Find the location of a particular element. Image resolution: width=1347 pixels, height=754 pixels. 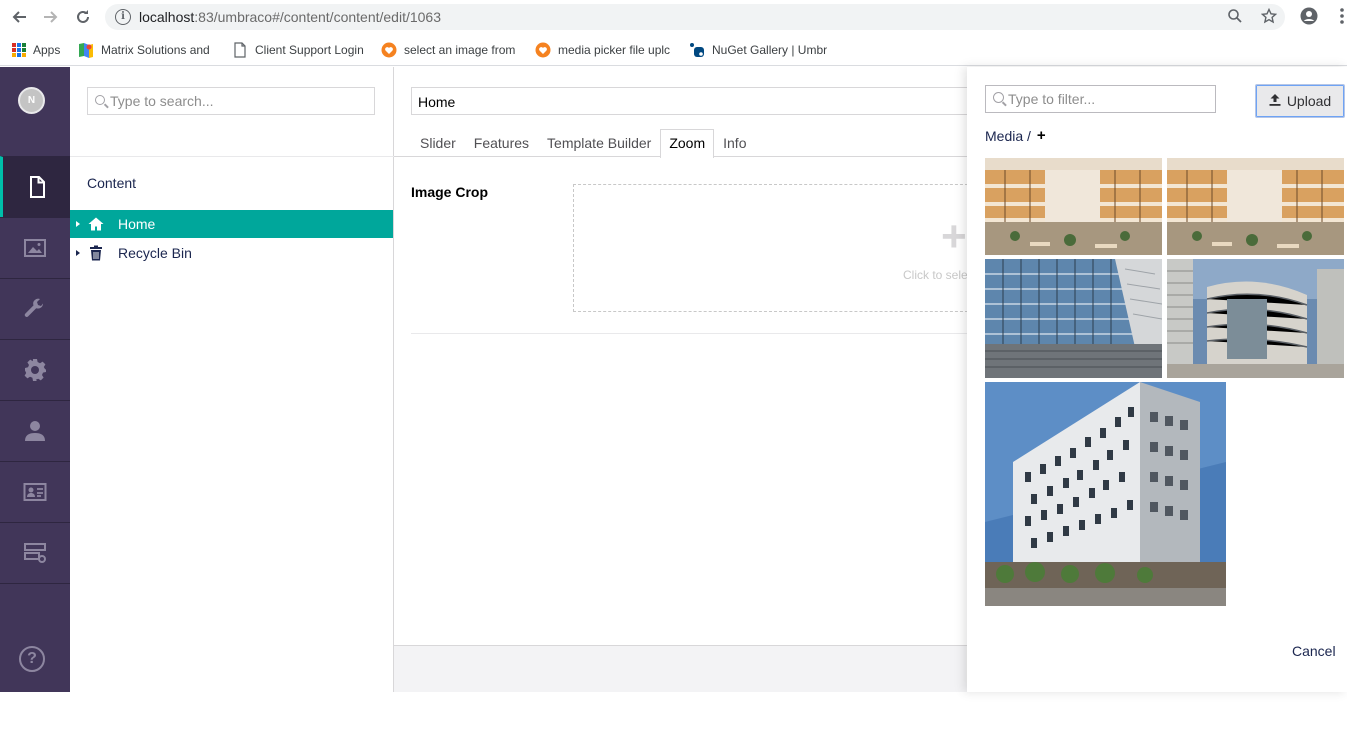

section-users is located at coordinates (35, 430).